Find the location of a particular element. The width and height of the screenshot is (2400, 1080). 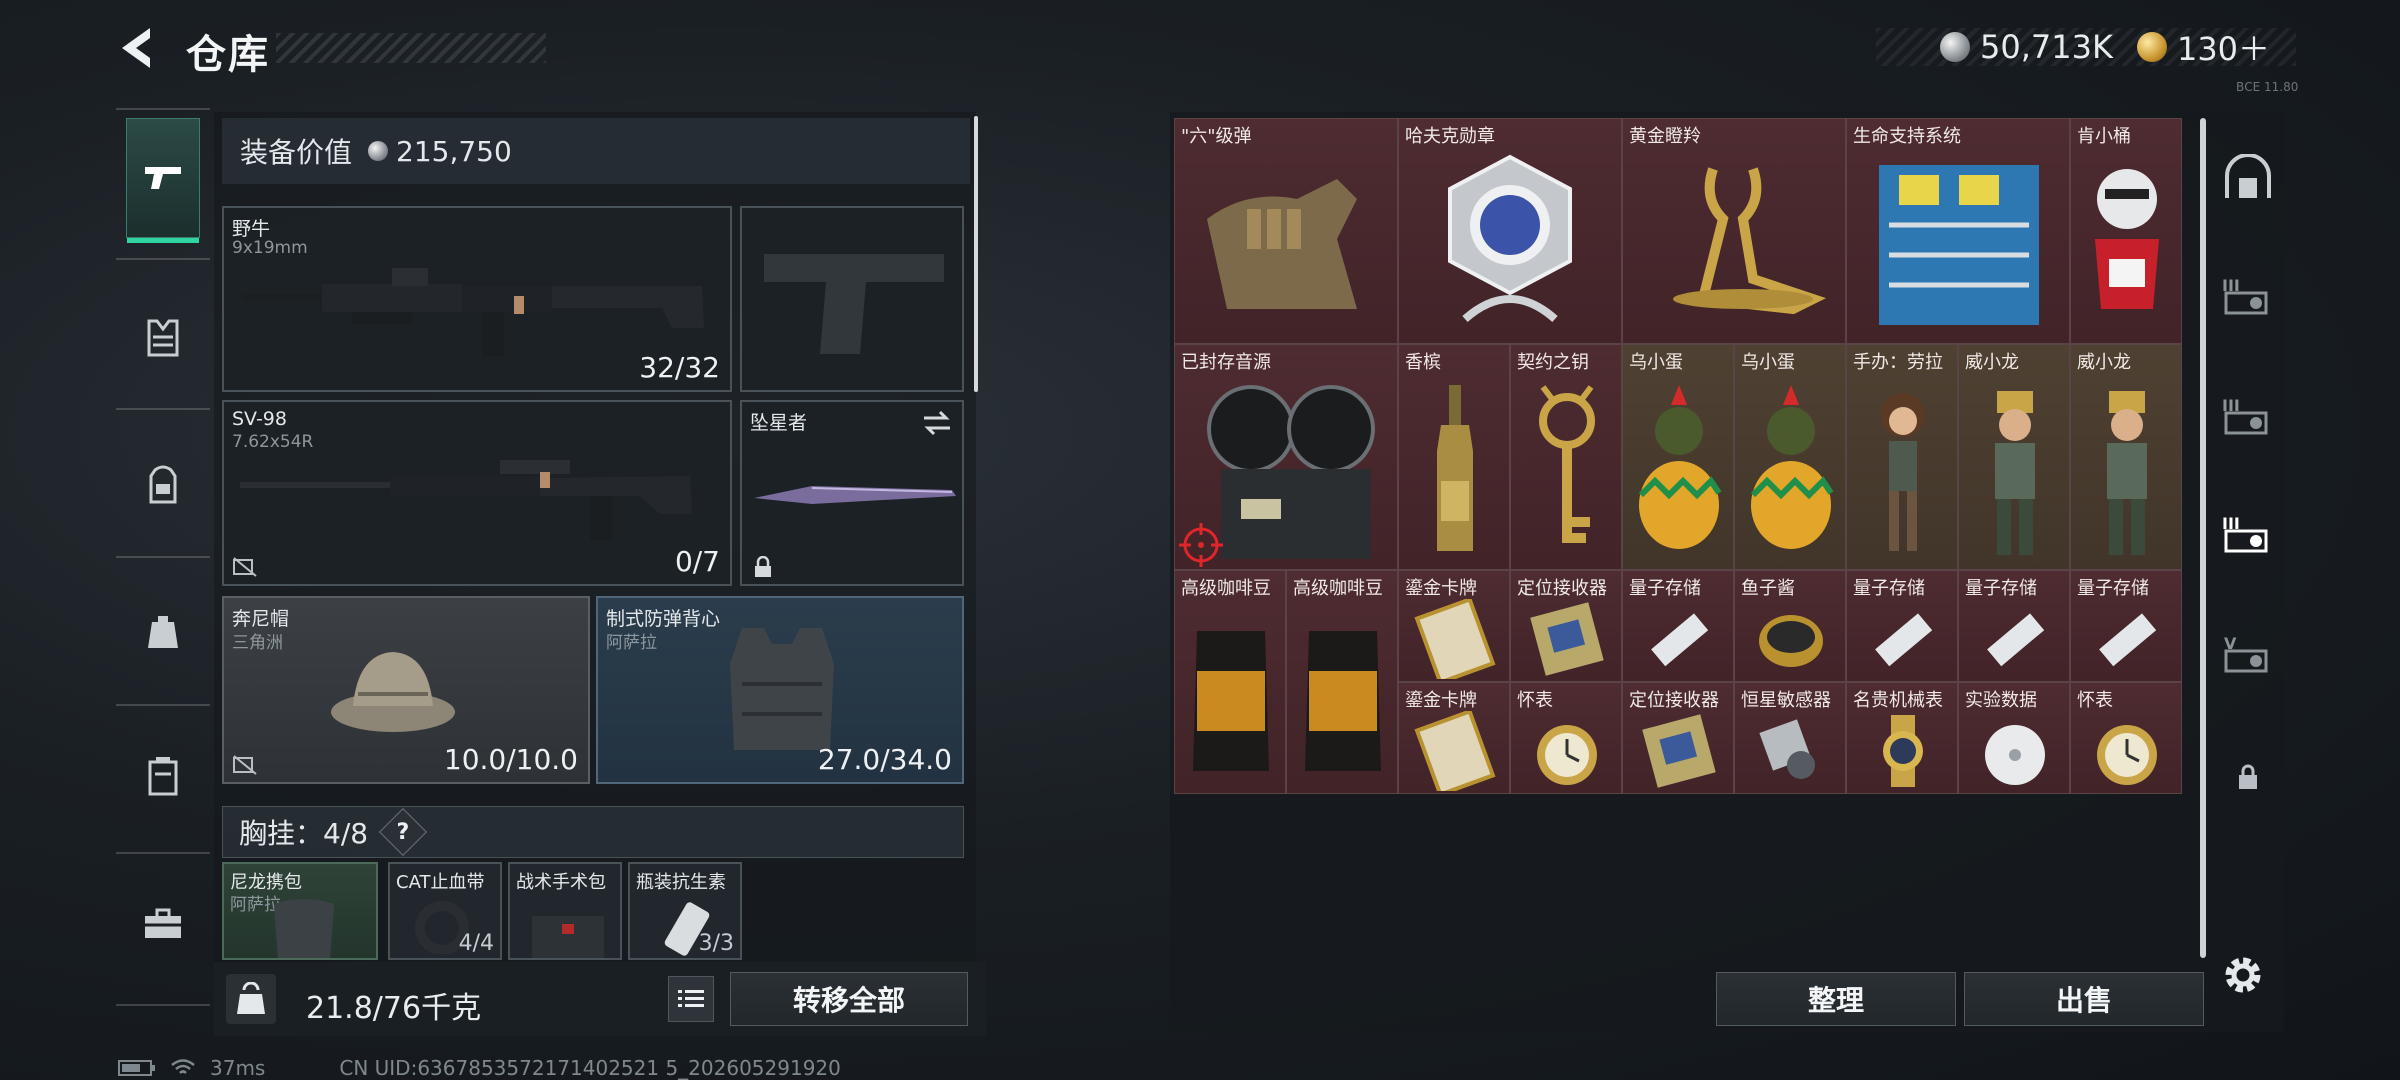

nav-backpack is located at coordinates (163, 484).